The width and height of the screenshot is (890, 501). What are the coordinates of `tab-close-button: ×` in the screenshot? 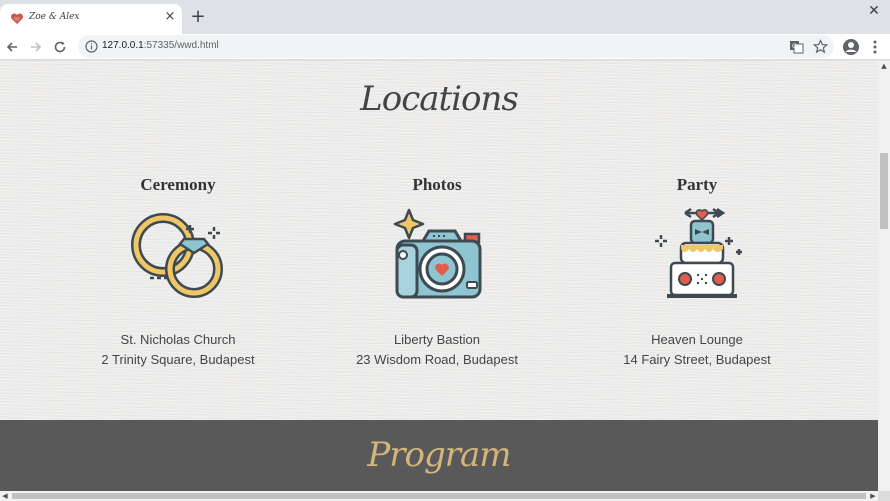 It's located at (170, 17).